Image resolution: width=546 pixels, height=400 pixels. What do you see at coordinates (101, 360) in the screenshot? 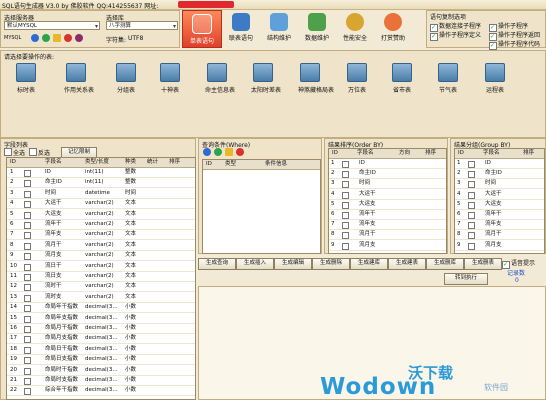
I see `table-row: 19 命局日支指数 decimal(3... 小数` at bounding box center [101, 360].